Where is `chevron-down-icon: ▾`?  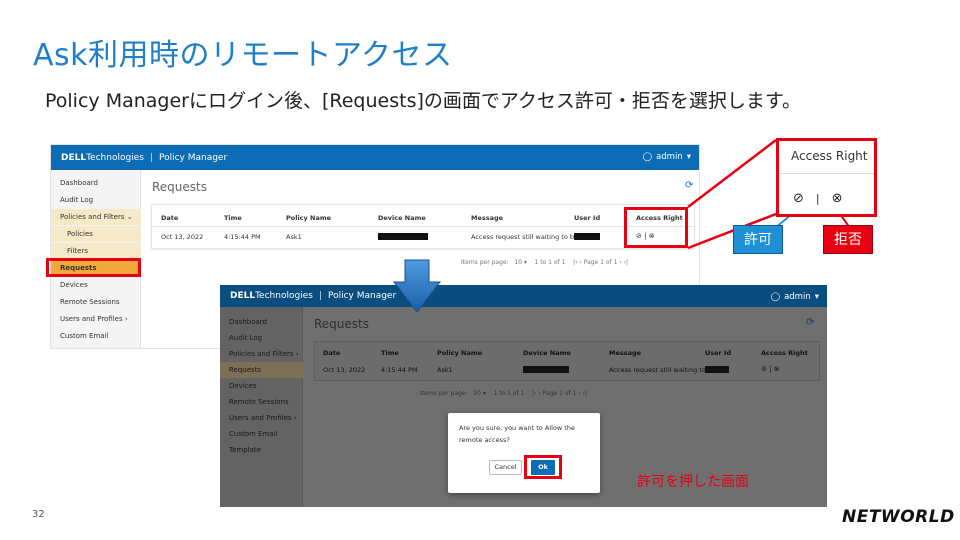 chevron-down-icon: ▾ is located at coordinates (816, 297).